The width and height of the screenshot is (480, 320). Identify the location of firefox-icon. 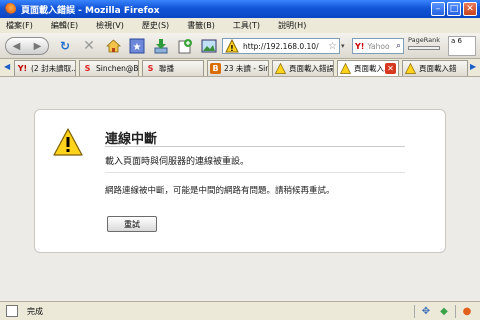
(10, 9).